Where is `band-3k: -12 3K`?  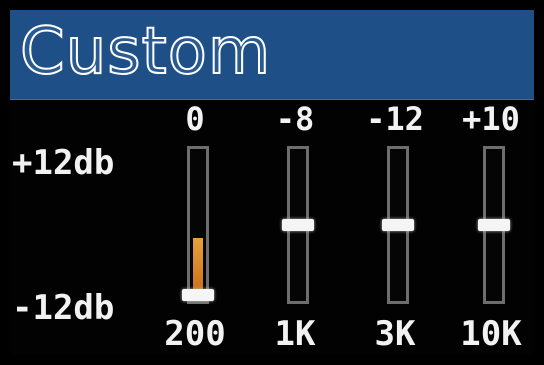 band-3k: -12 3K is located at coordinates (395, 227).